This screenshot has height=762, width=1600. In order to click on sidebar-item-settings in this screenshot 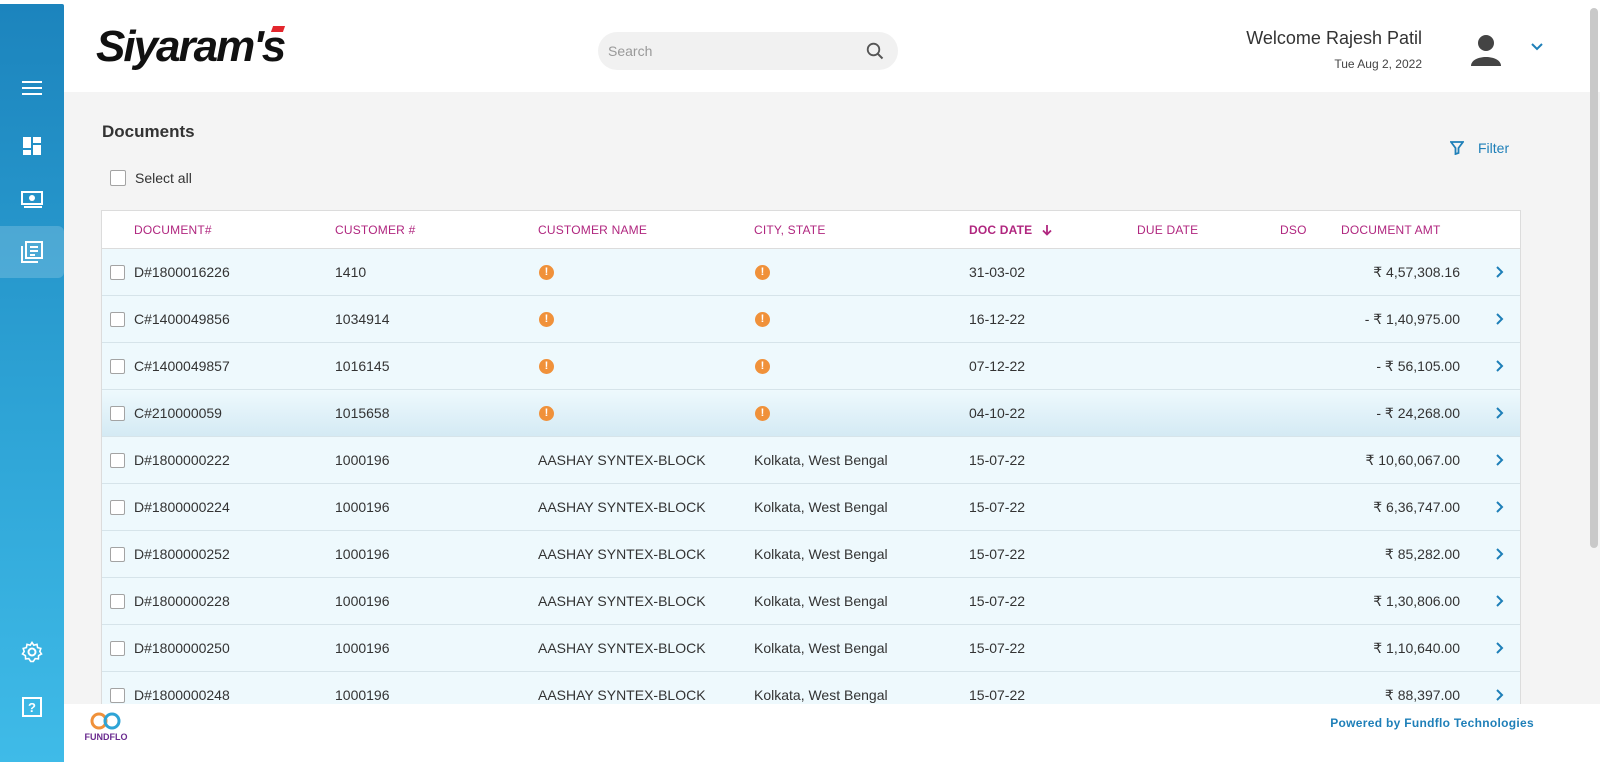, I will do `click(32, 652)`.